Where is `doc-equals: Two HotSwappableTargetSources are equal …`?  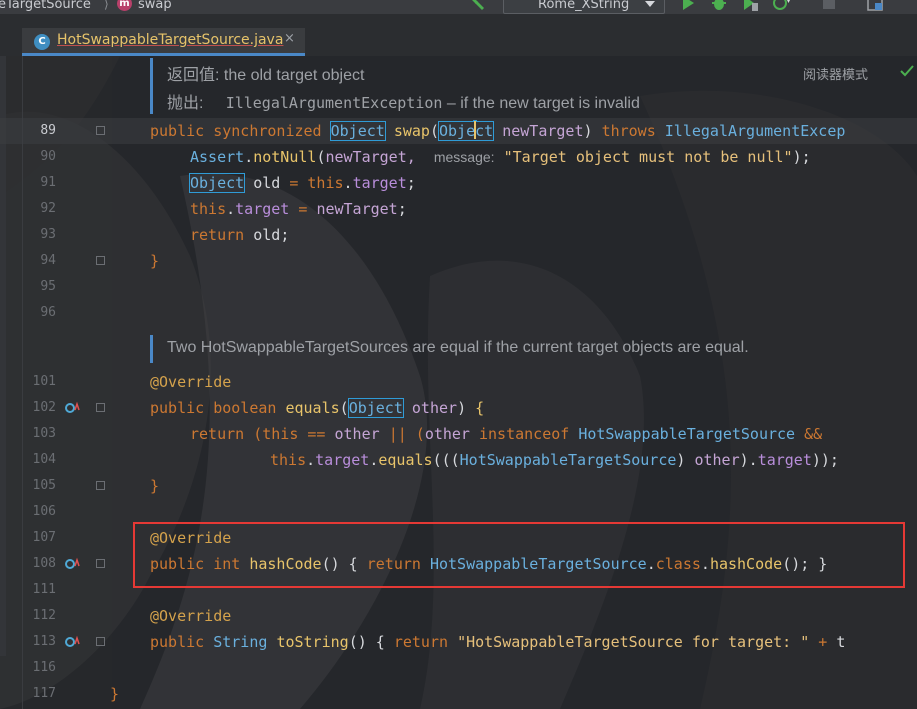 doc-equals: Two HotSwappableTargetSources are equal … is located at coordinates (458, 347).